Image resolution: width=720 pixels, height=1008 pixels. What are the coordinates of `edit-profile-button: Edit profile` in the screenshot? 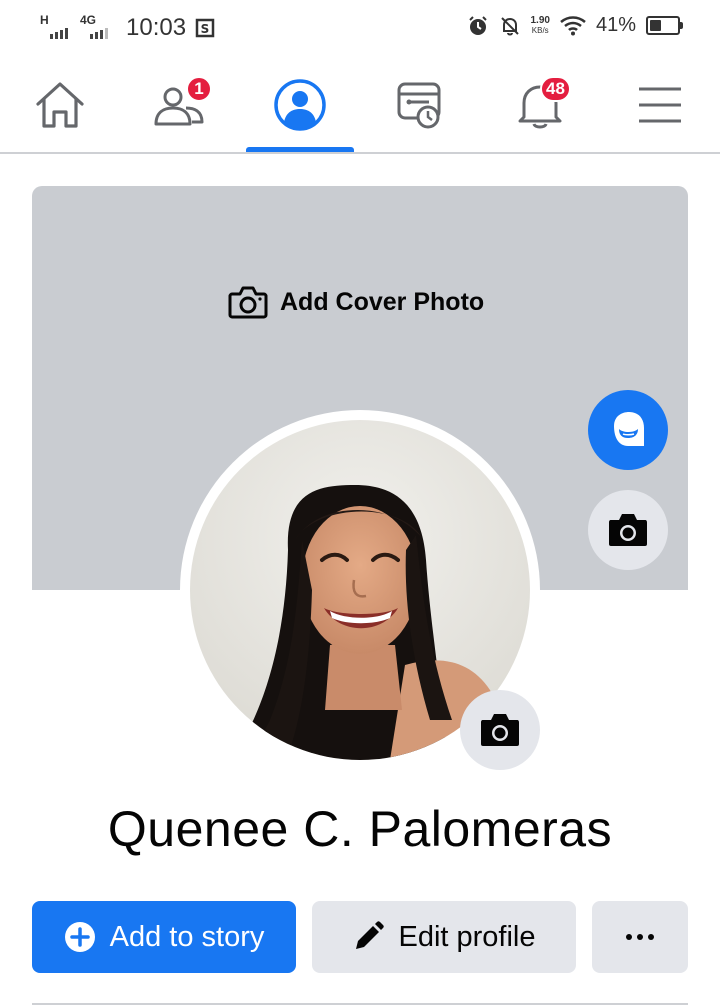 It's located at (444, 937).